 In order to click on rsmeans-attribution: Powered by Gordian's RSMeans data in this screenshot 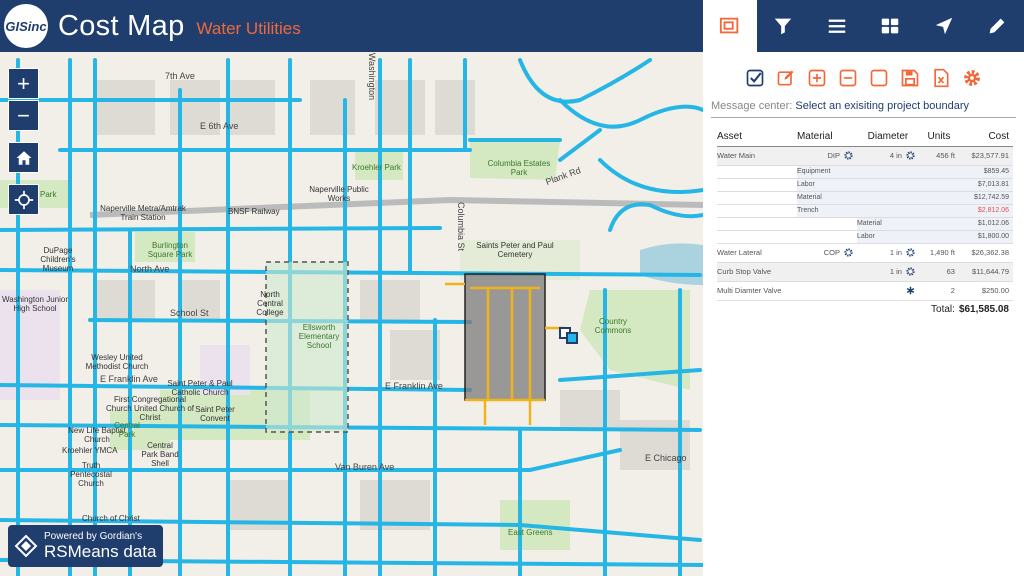, I will do `click(85, 546)`.